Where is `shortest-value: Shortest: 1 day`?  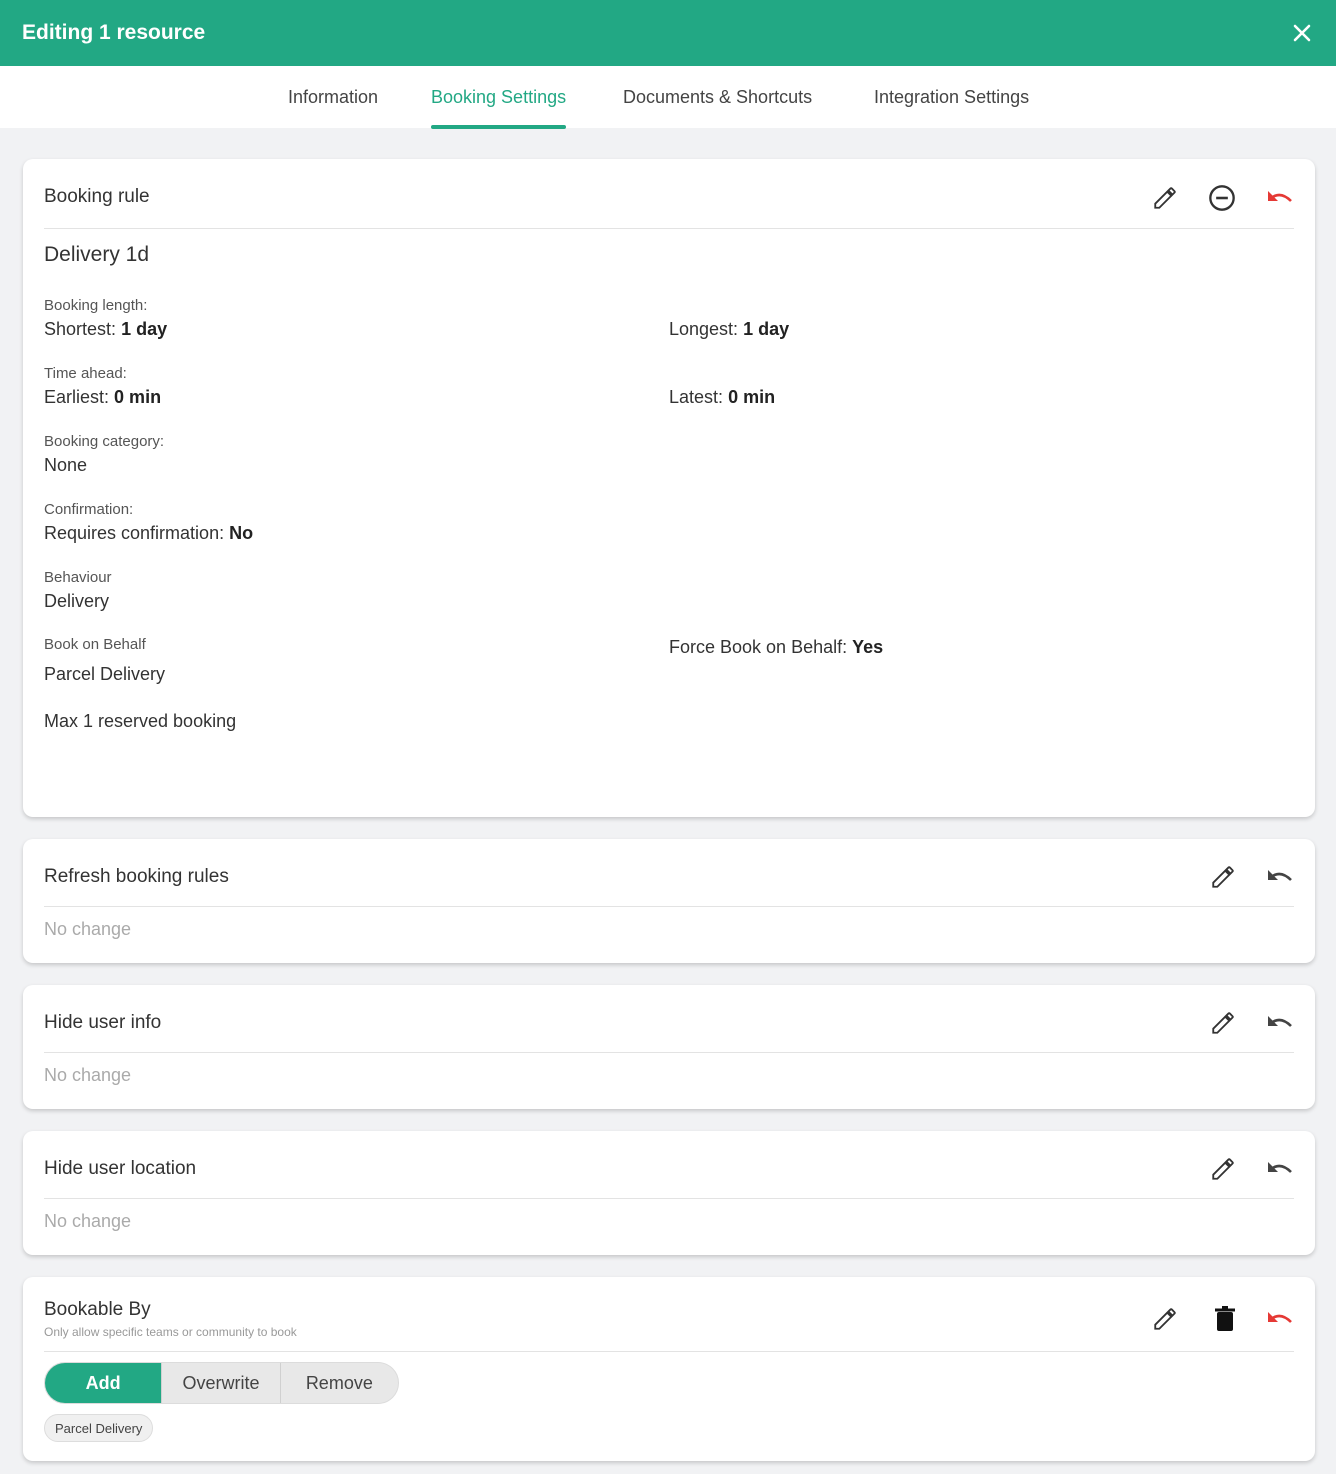 shortest-value: Shortest: 1 day is located at coordinates (106, 329).